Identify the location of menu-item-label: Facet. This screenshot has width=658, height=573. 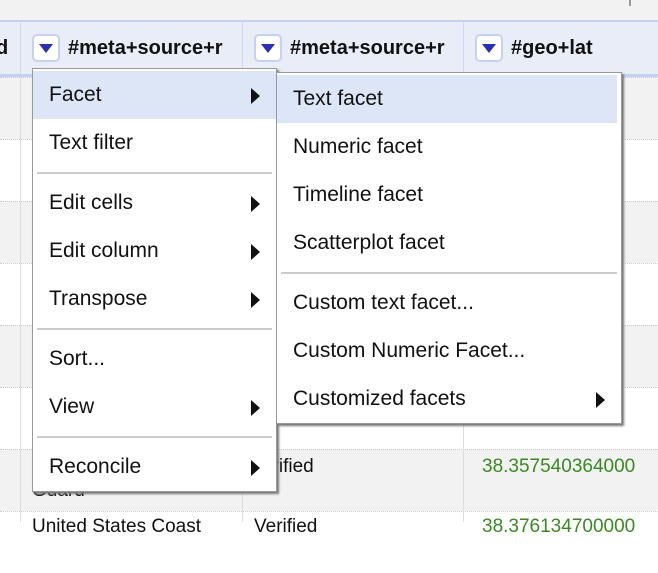
(75, 94).